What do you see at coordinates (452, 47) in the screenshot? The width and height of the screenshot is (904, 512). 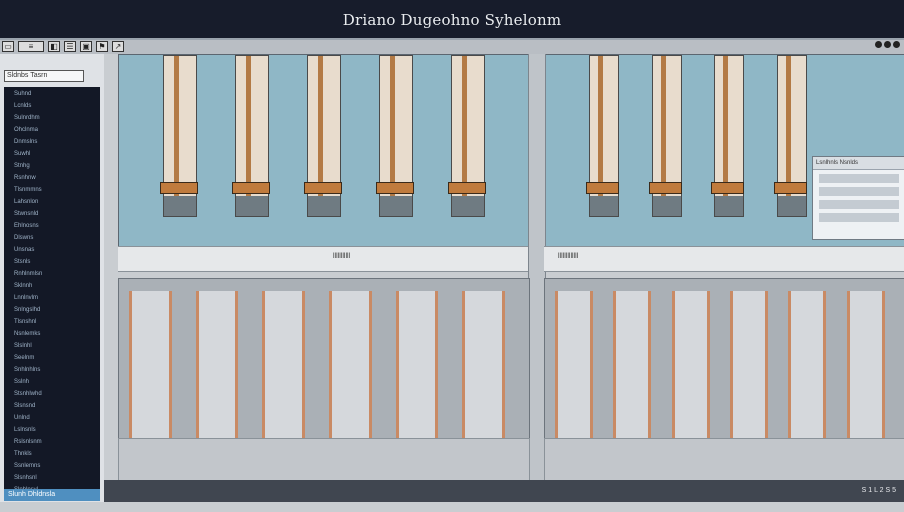 I see `toolbar: ▭ ≡ ◧ ☰ ▣ ⚑ ↗` at bounding box center [452, 47].